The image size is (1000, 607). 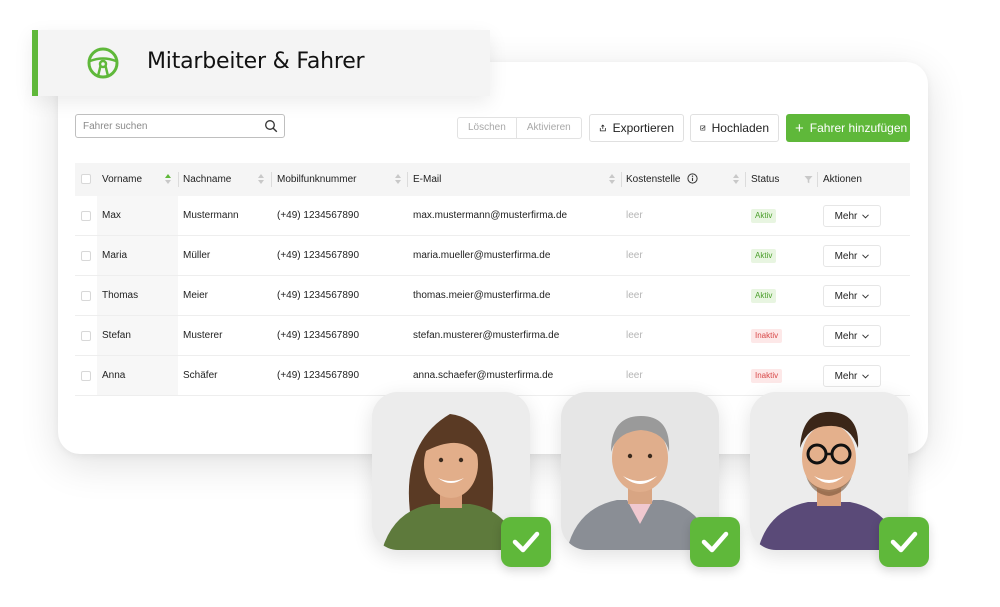 I want to click on page-header: Mitarbeiter & Fahrer, so click(x=261, y=63).